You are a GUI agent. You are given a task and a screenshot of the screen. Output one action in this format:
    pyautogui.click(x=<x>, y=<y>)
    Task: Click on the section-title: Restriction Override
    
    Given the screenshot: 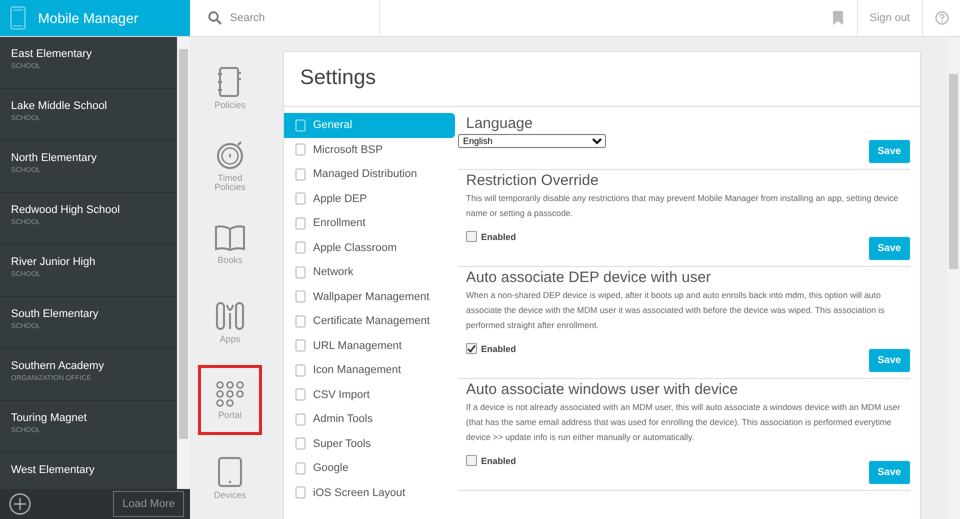 What is the action you would take?
    pyautogui.click(x=533, y=180)
    